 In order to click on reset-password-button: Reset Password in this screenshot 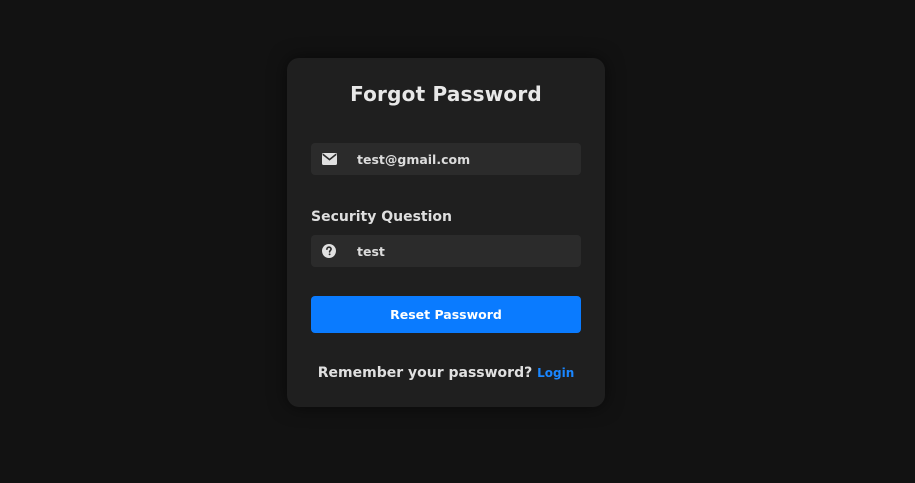, I will do `click(446, 314)`.